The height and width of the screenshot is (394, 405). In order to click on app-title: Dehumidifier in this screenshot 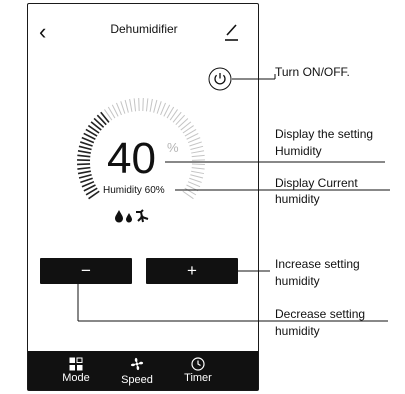, I will do `click(144, 29)`.